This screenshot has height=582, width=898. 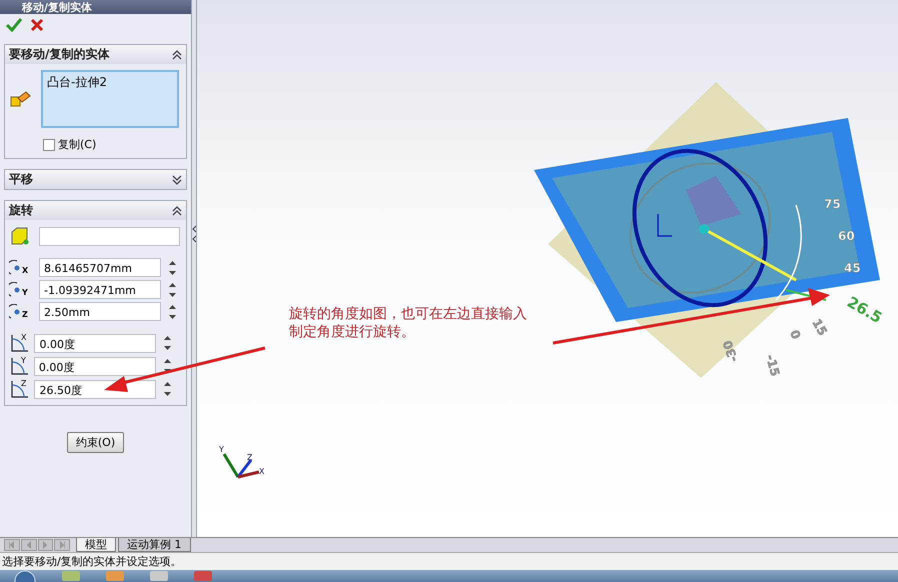 I want to click on center-field: -1.09392471mm, so click(x=100, y=289).